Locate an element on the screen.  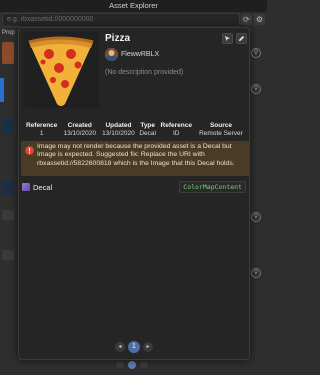
background-pagination is located at coordinates (132, 365).